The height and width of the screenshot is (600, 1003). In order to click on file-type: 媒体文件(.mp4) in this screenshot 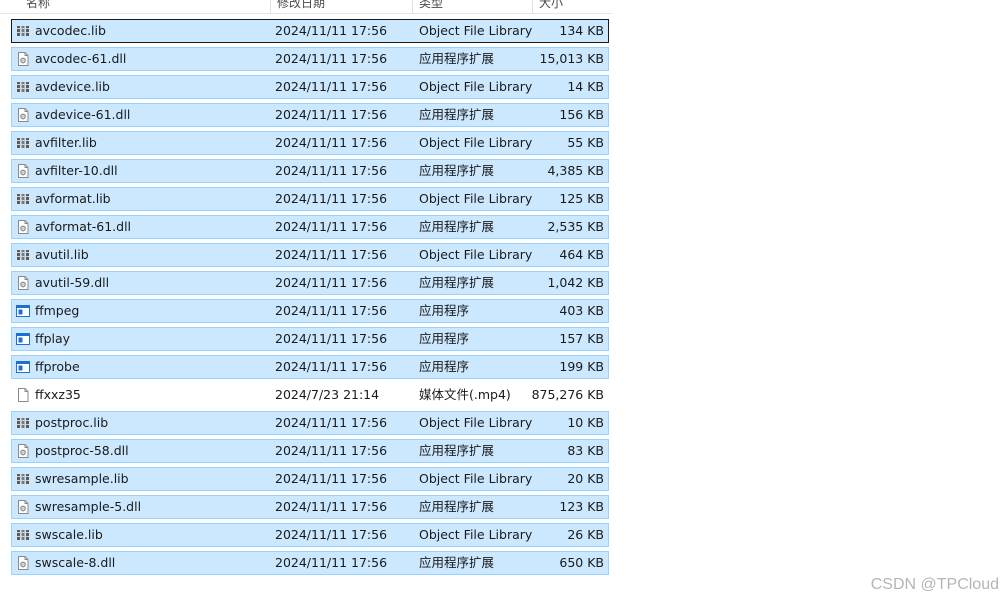, I will do `click(465, 394)`.